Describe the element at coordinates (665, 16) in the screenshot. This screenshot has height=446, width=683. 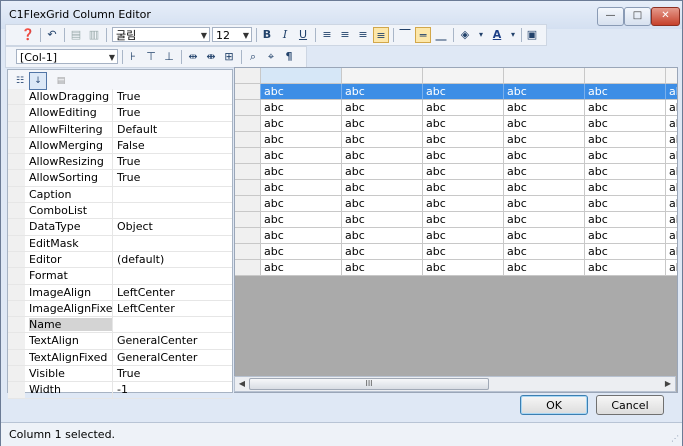
I see `close-button: ✕` at that location.